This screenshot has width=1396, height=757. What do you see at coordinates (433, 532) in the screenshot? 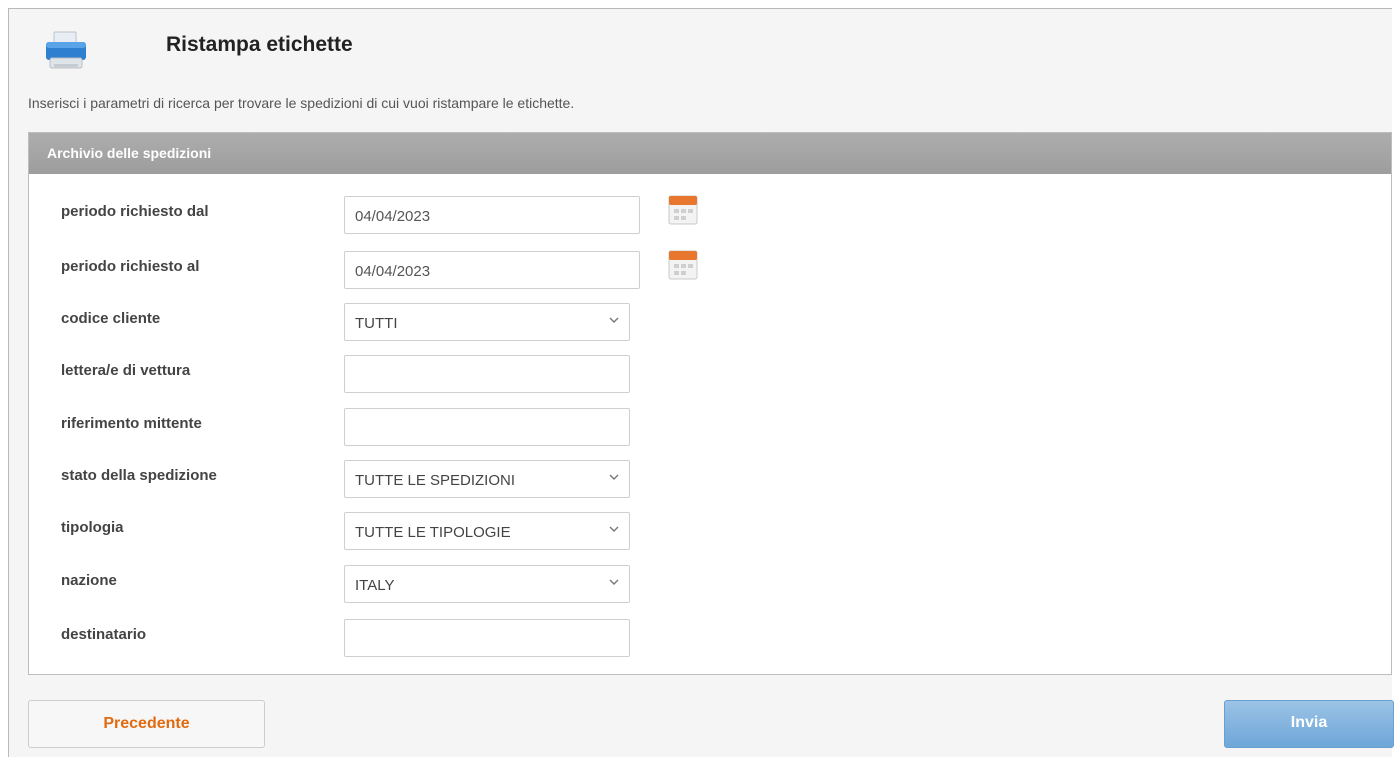
I see `type-value: TUTTE LE TIPOLOGIE` at bounding box center [433, 532].